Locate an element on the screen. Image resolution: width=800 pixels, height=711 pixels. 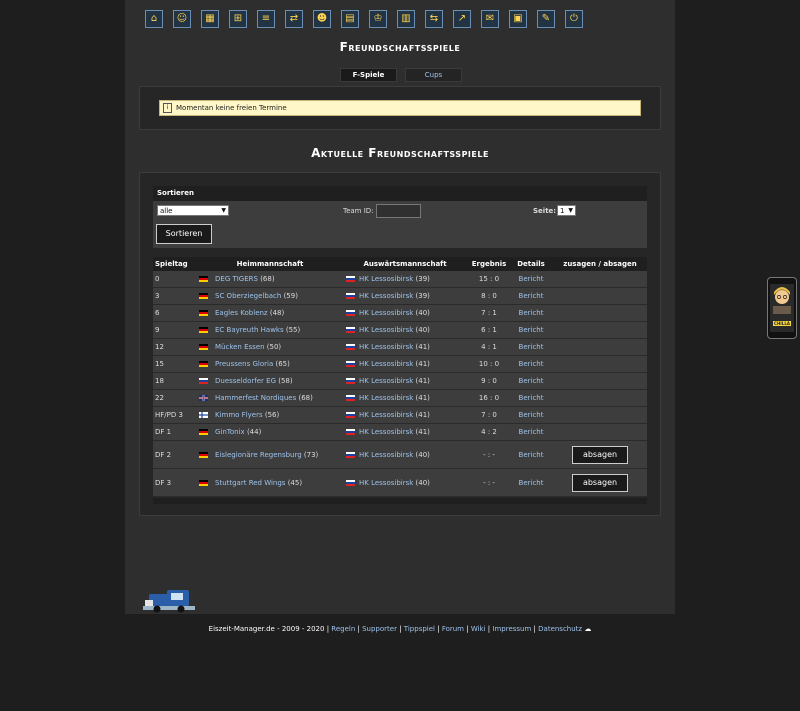
finance-icon: ▥ is located at coordinates (406, 19).